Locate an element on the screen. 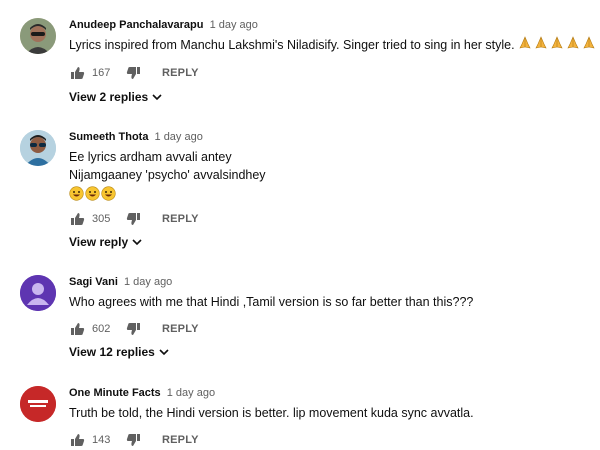  comment-actions: 305 REPLY is located at coordinates (134, 219).